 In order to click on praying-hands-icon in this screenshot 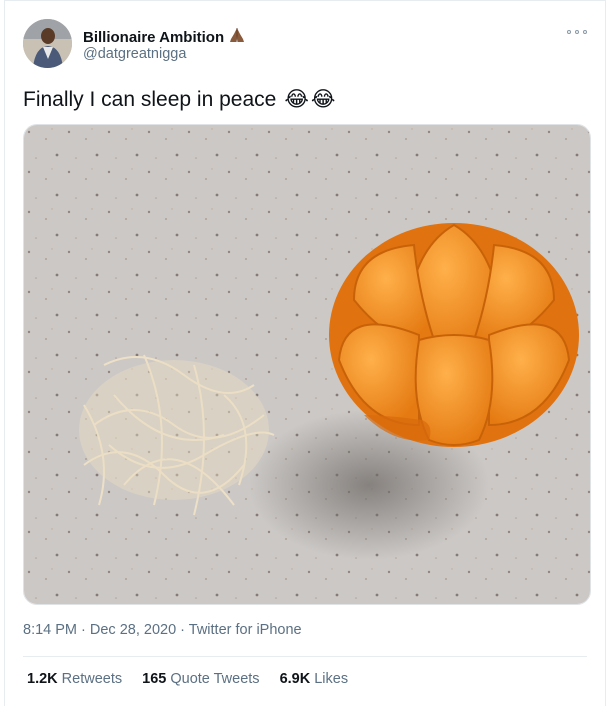, I will do `click(237, 37)`.